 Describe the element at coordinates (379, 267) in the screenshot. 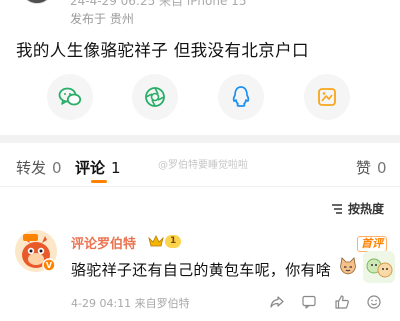

I see `sticker-icon` at that location.